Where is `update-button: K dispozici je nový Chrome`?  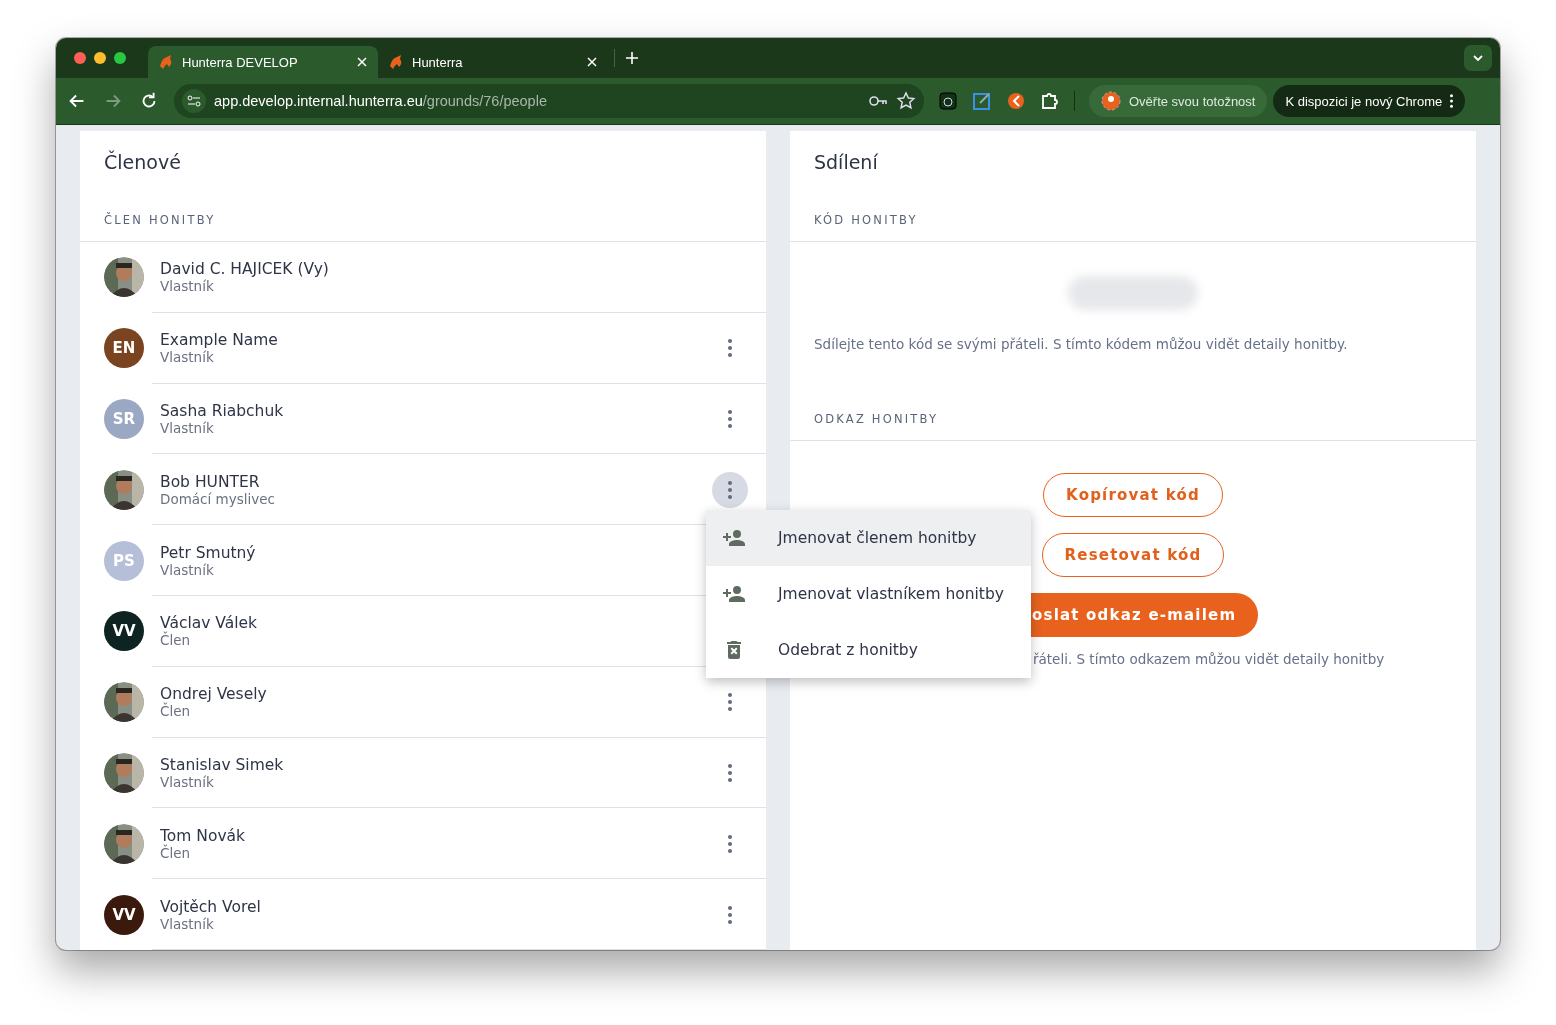 update-button: K dispozici je nový Chrome is located at coordinates (1369, 101).